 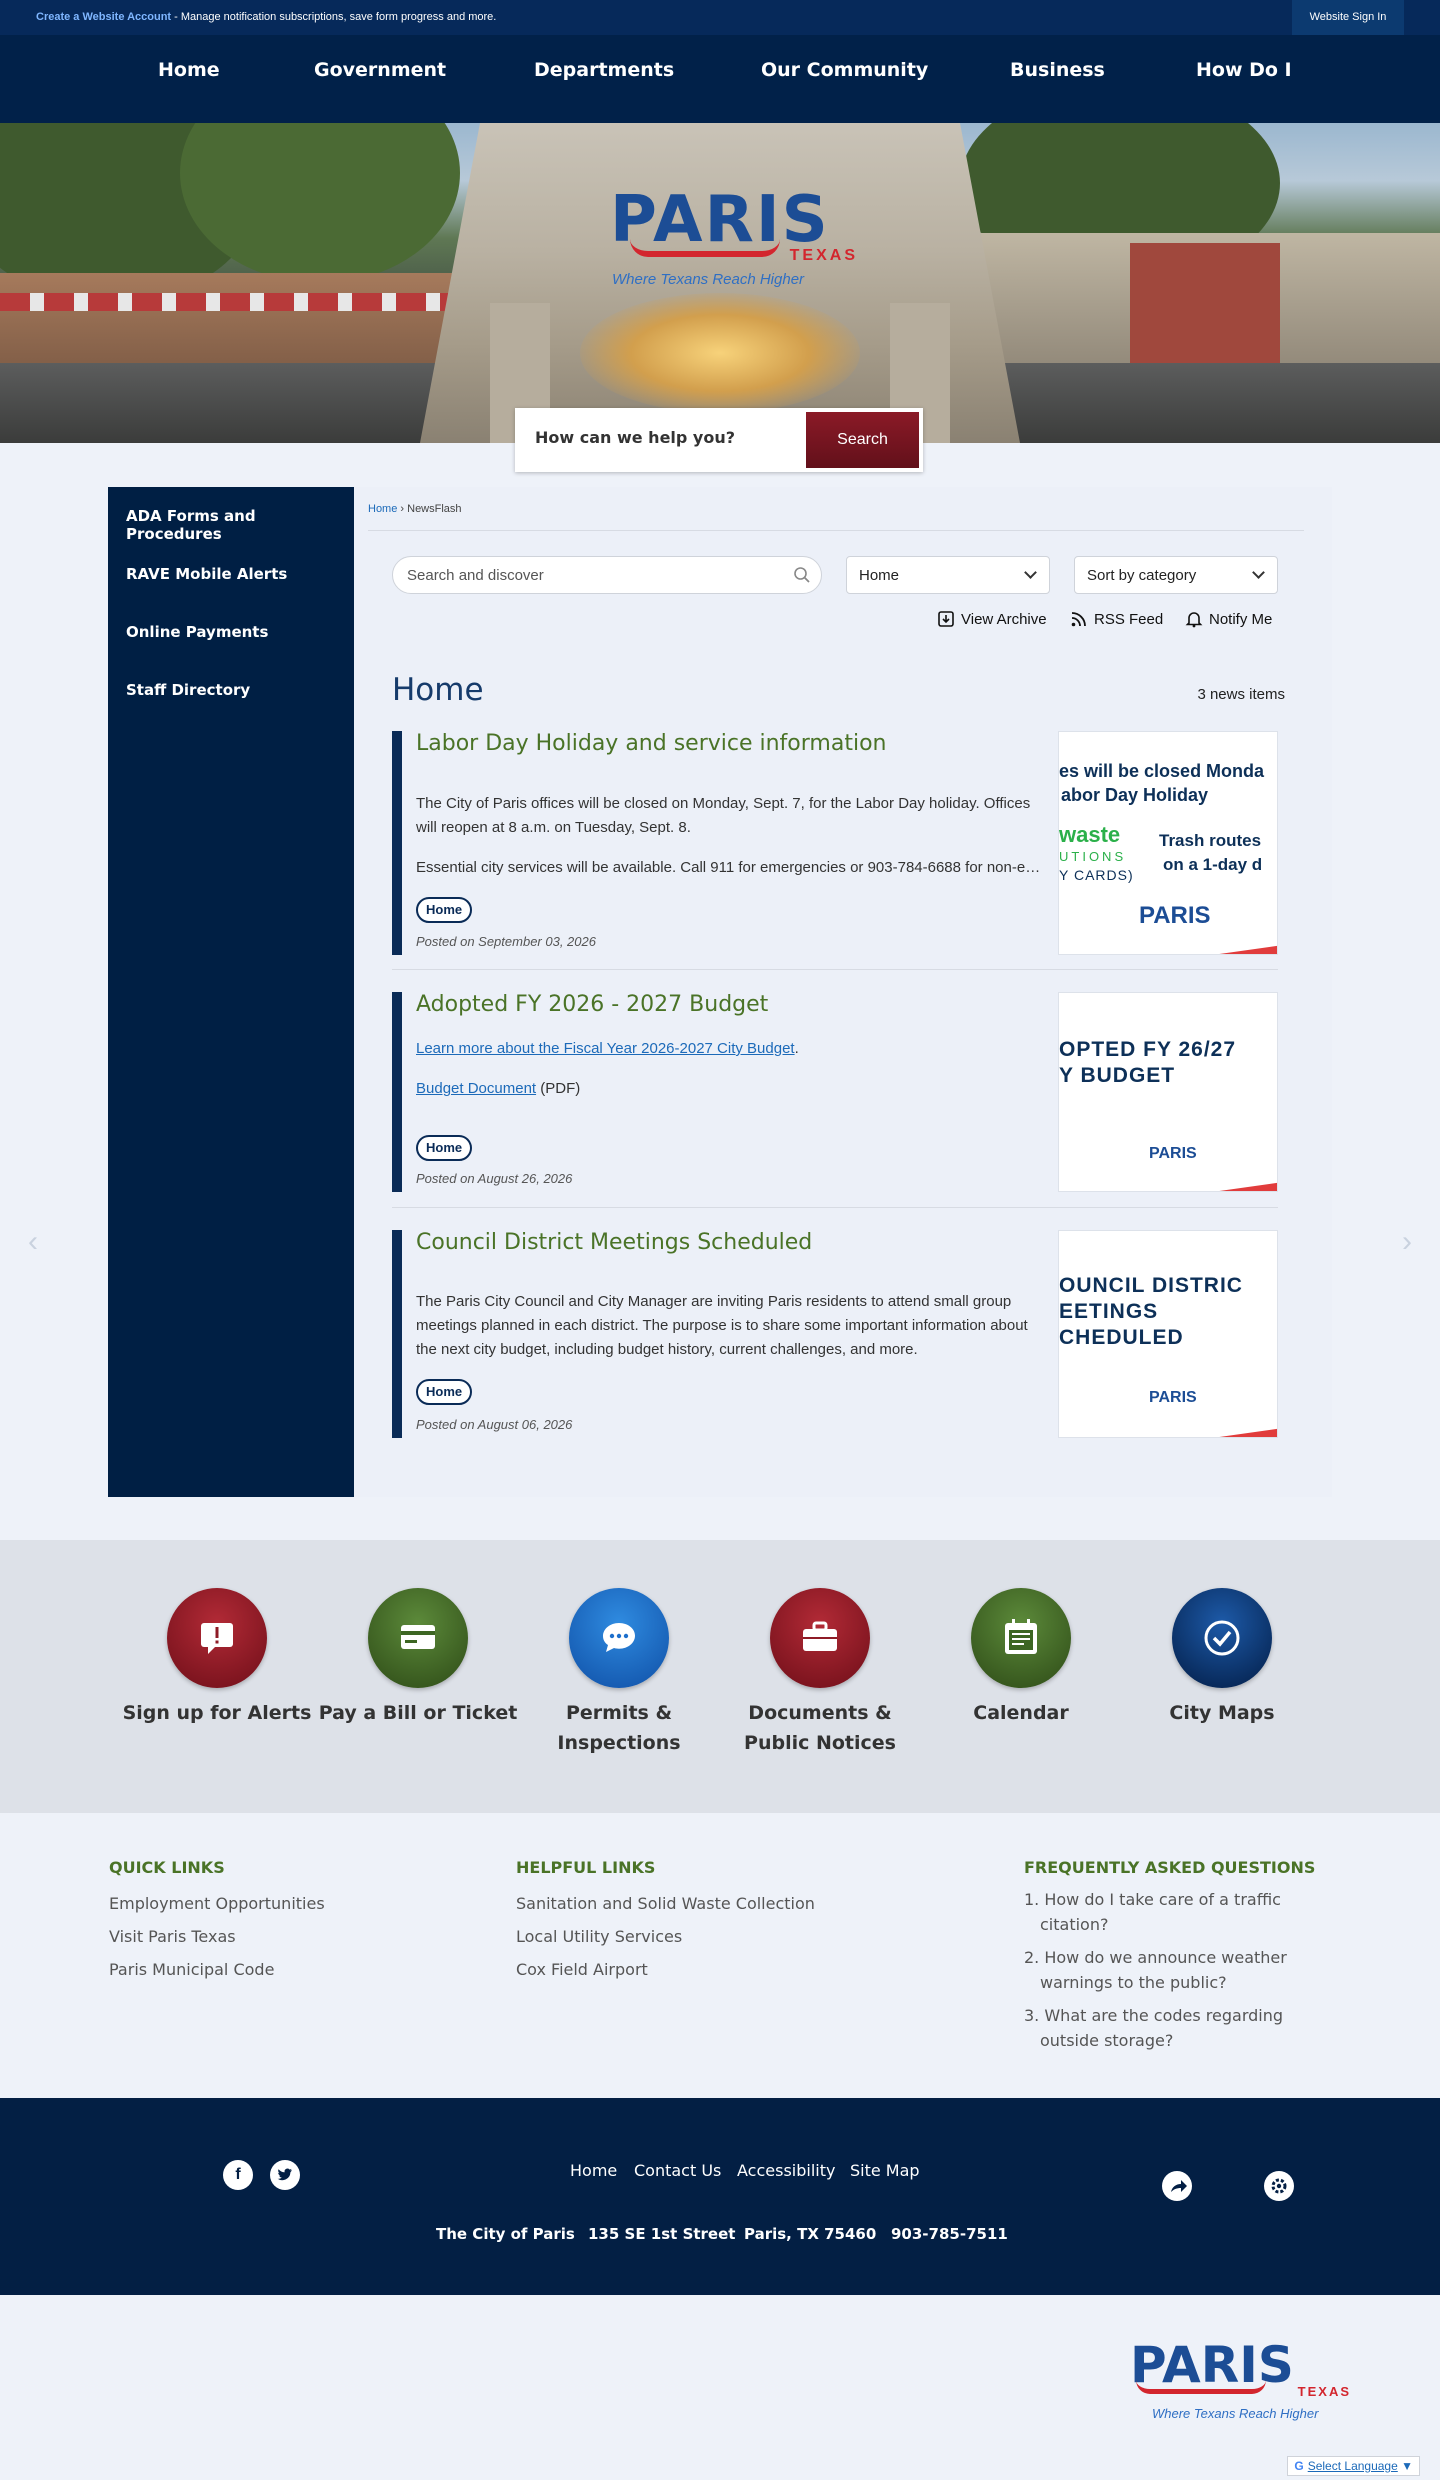 What do you see at coordinates (677, 2170) in the screenshot?
I see `footer-link-contact: Contact Us` at bounding box center [677, 2170].